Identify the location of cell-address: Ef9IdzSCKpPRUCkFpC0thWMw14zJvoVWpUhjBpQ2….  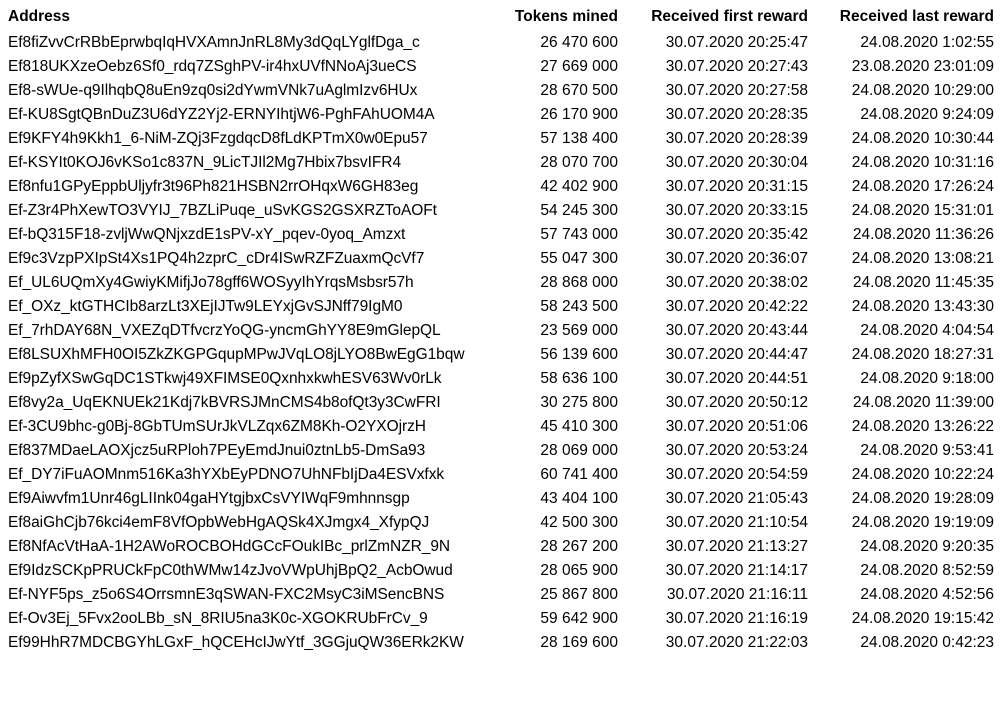
(230, 570).